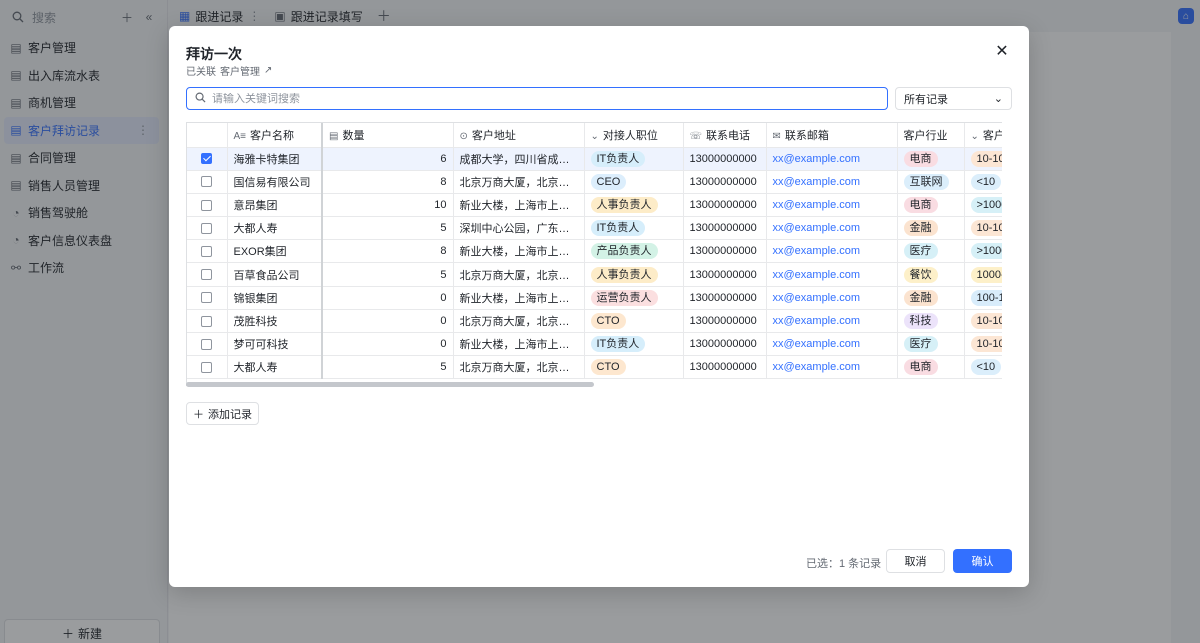 The image size is (1200, 643). Describe the element at coordinates (983, 135) in the screenshot. I see `header-customer-size: ⌄客户` at that location.